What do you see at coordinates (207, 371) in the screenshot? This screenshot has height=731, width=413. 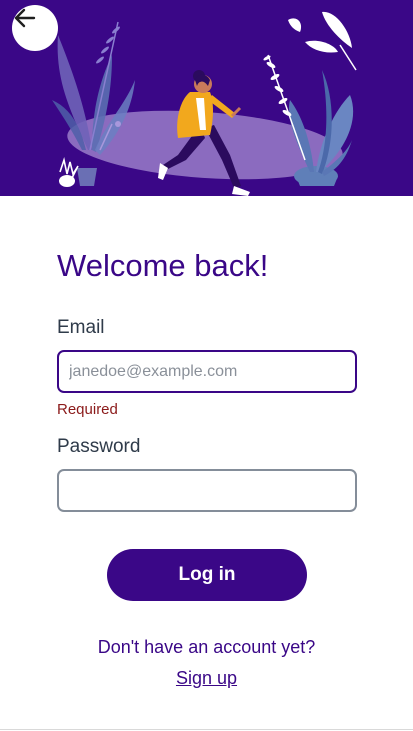 I see `email-field` at bounding box center [207, 371].